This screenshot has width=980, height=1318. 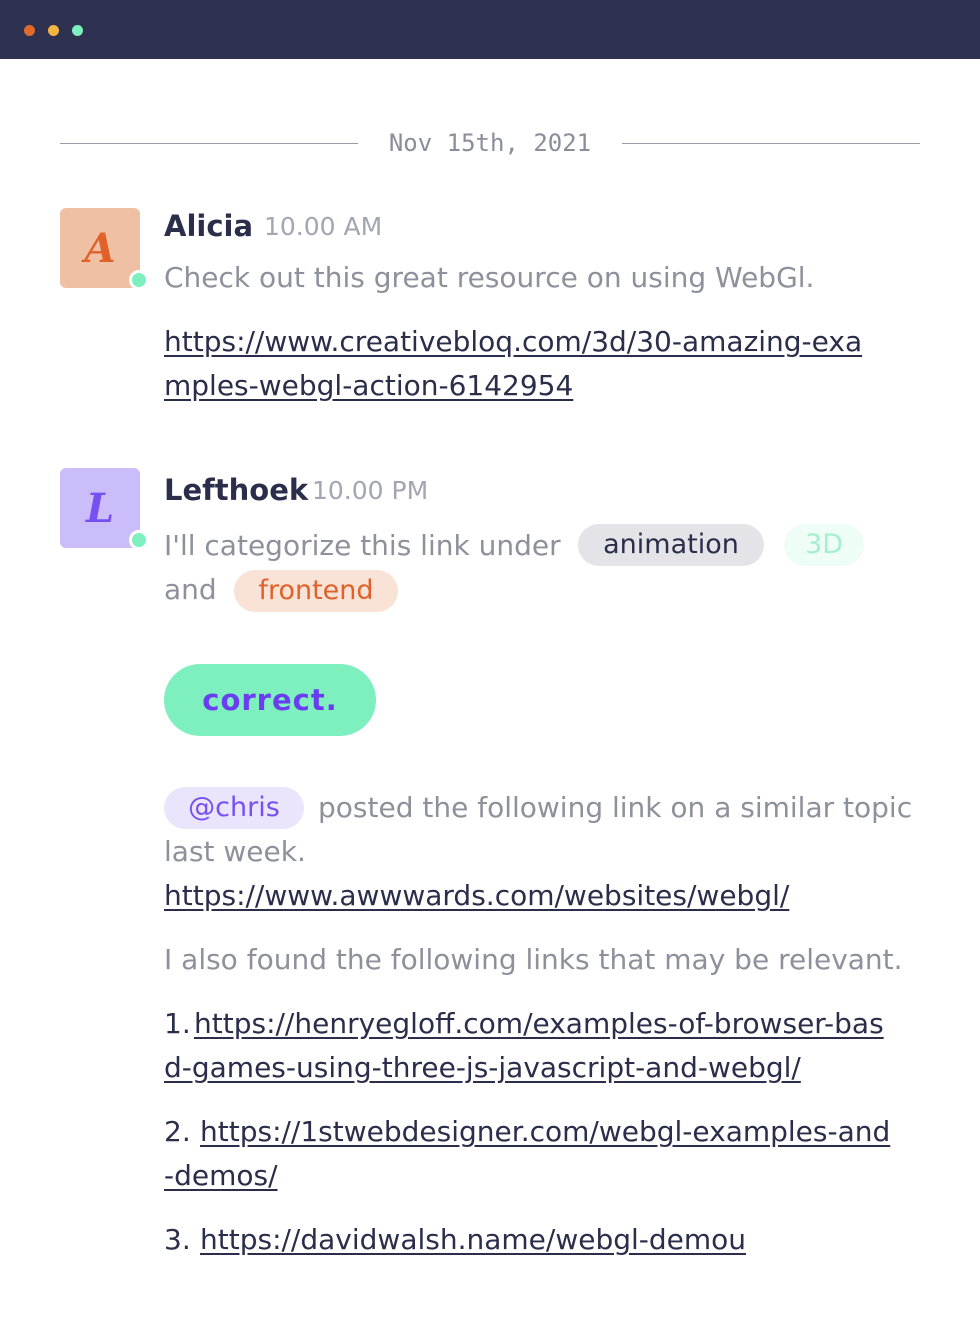 What do you see at coordinates (824, 545) in the screenshot?
I see `tag-3d: 3D` at bounding box center [824, 545].